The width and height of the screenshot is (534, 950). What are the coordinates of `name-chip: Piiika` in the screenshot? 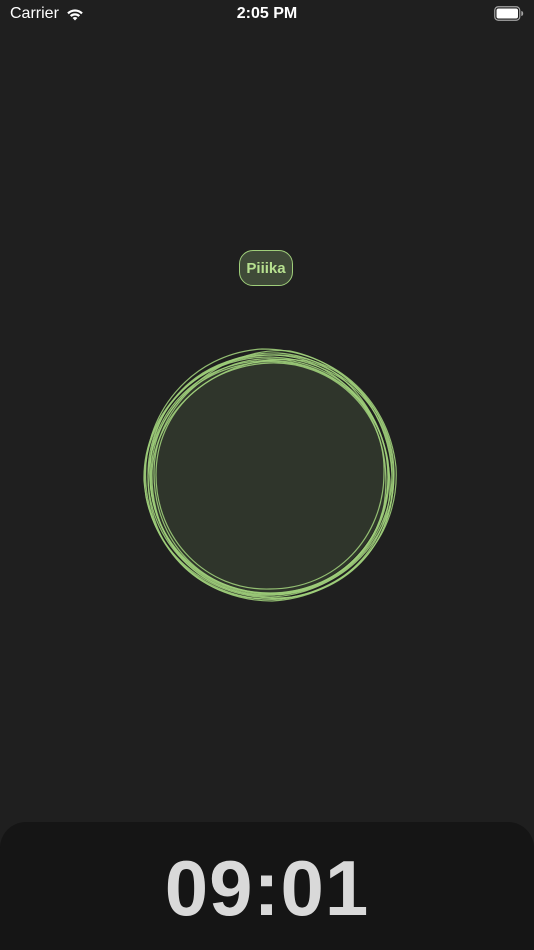 It's located at (266, 268).